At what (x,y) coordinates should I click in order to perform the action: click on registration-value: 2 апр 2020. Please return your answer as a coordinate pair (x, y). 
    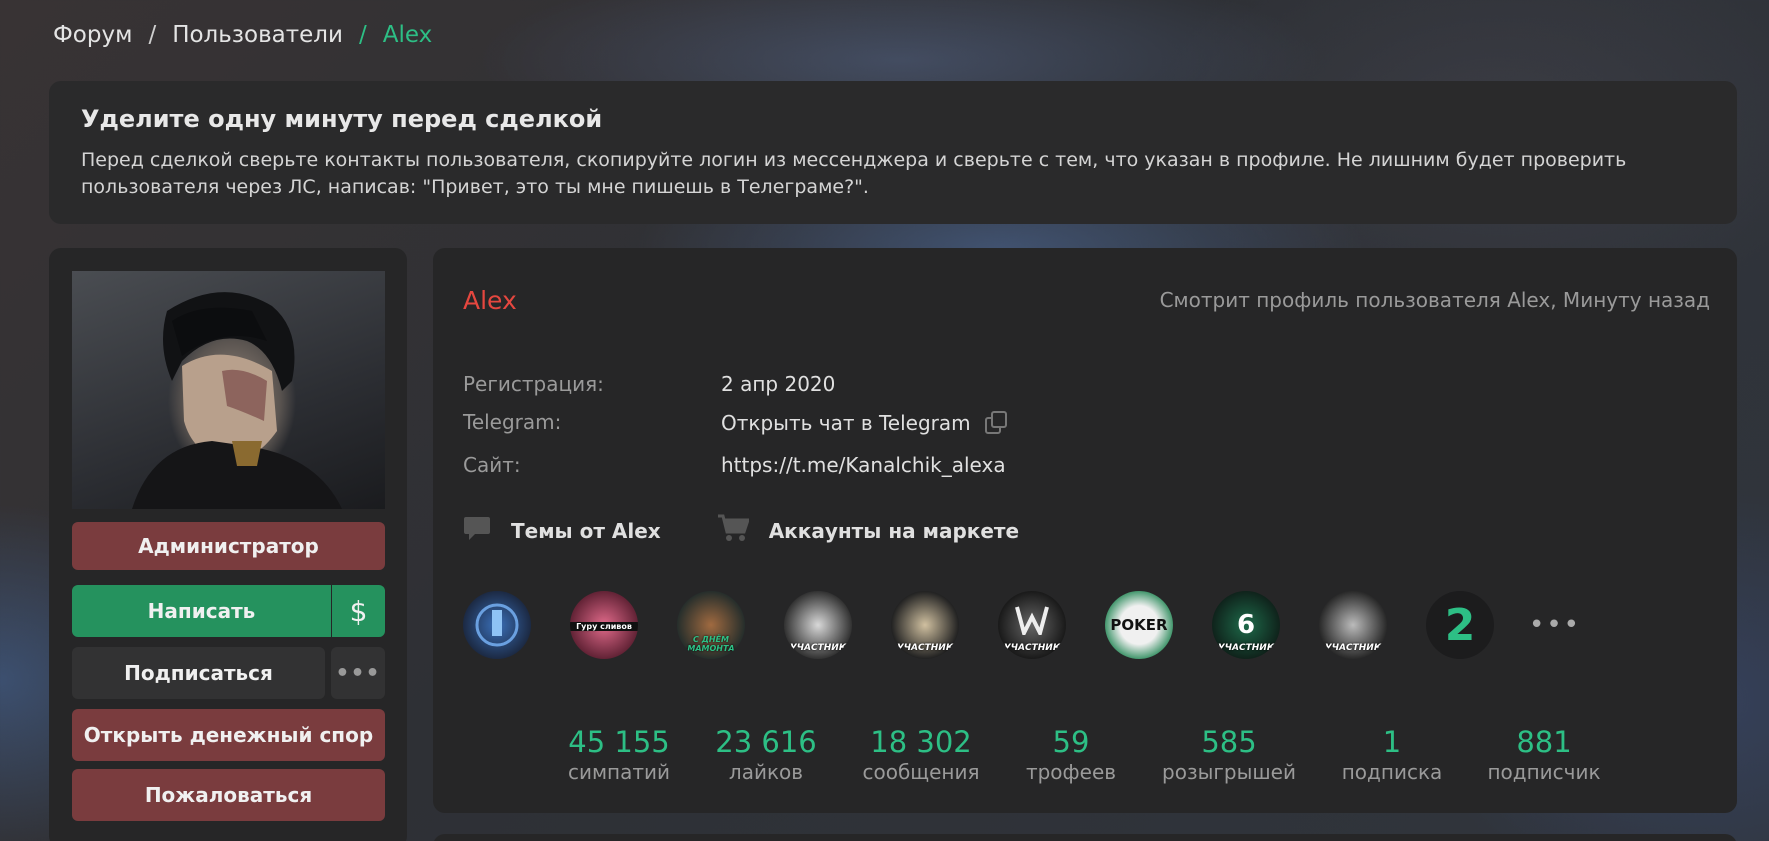
    Looking at the image, I should click on (778, 384).